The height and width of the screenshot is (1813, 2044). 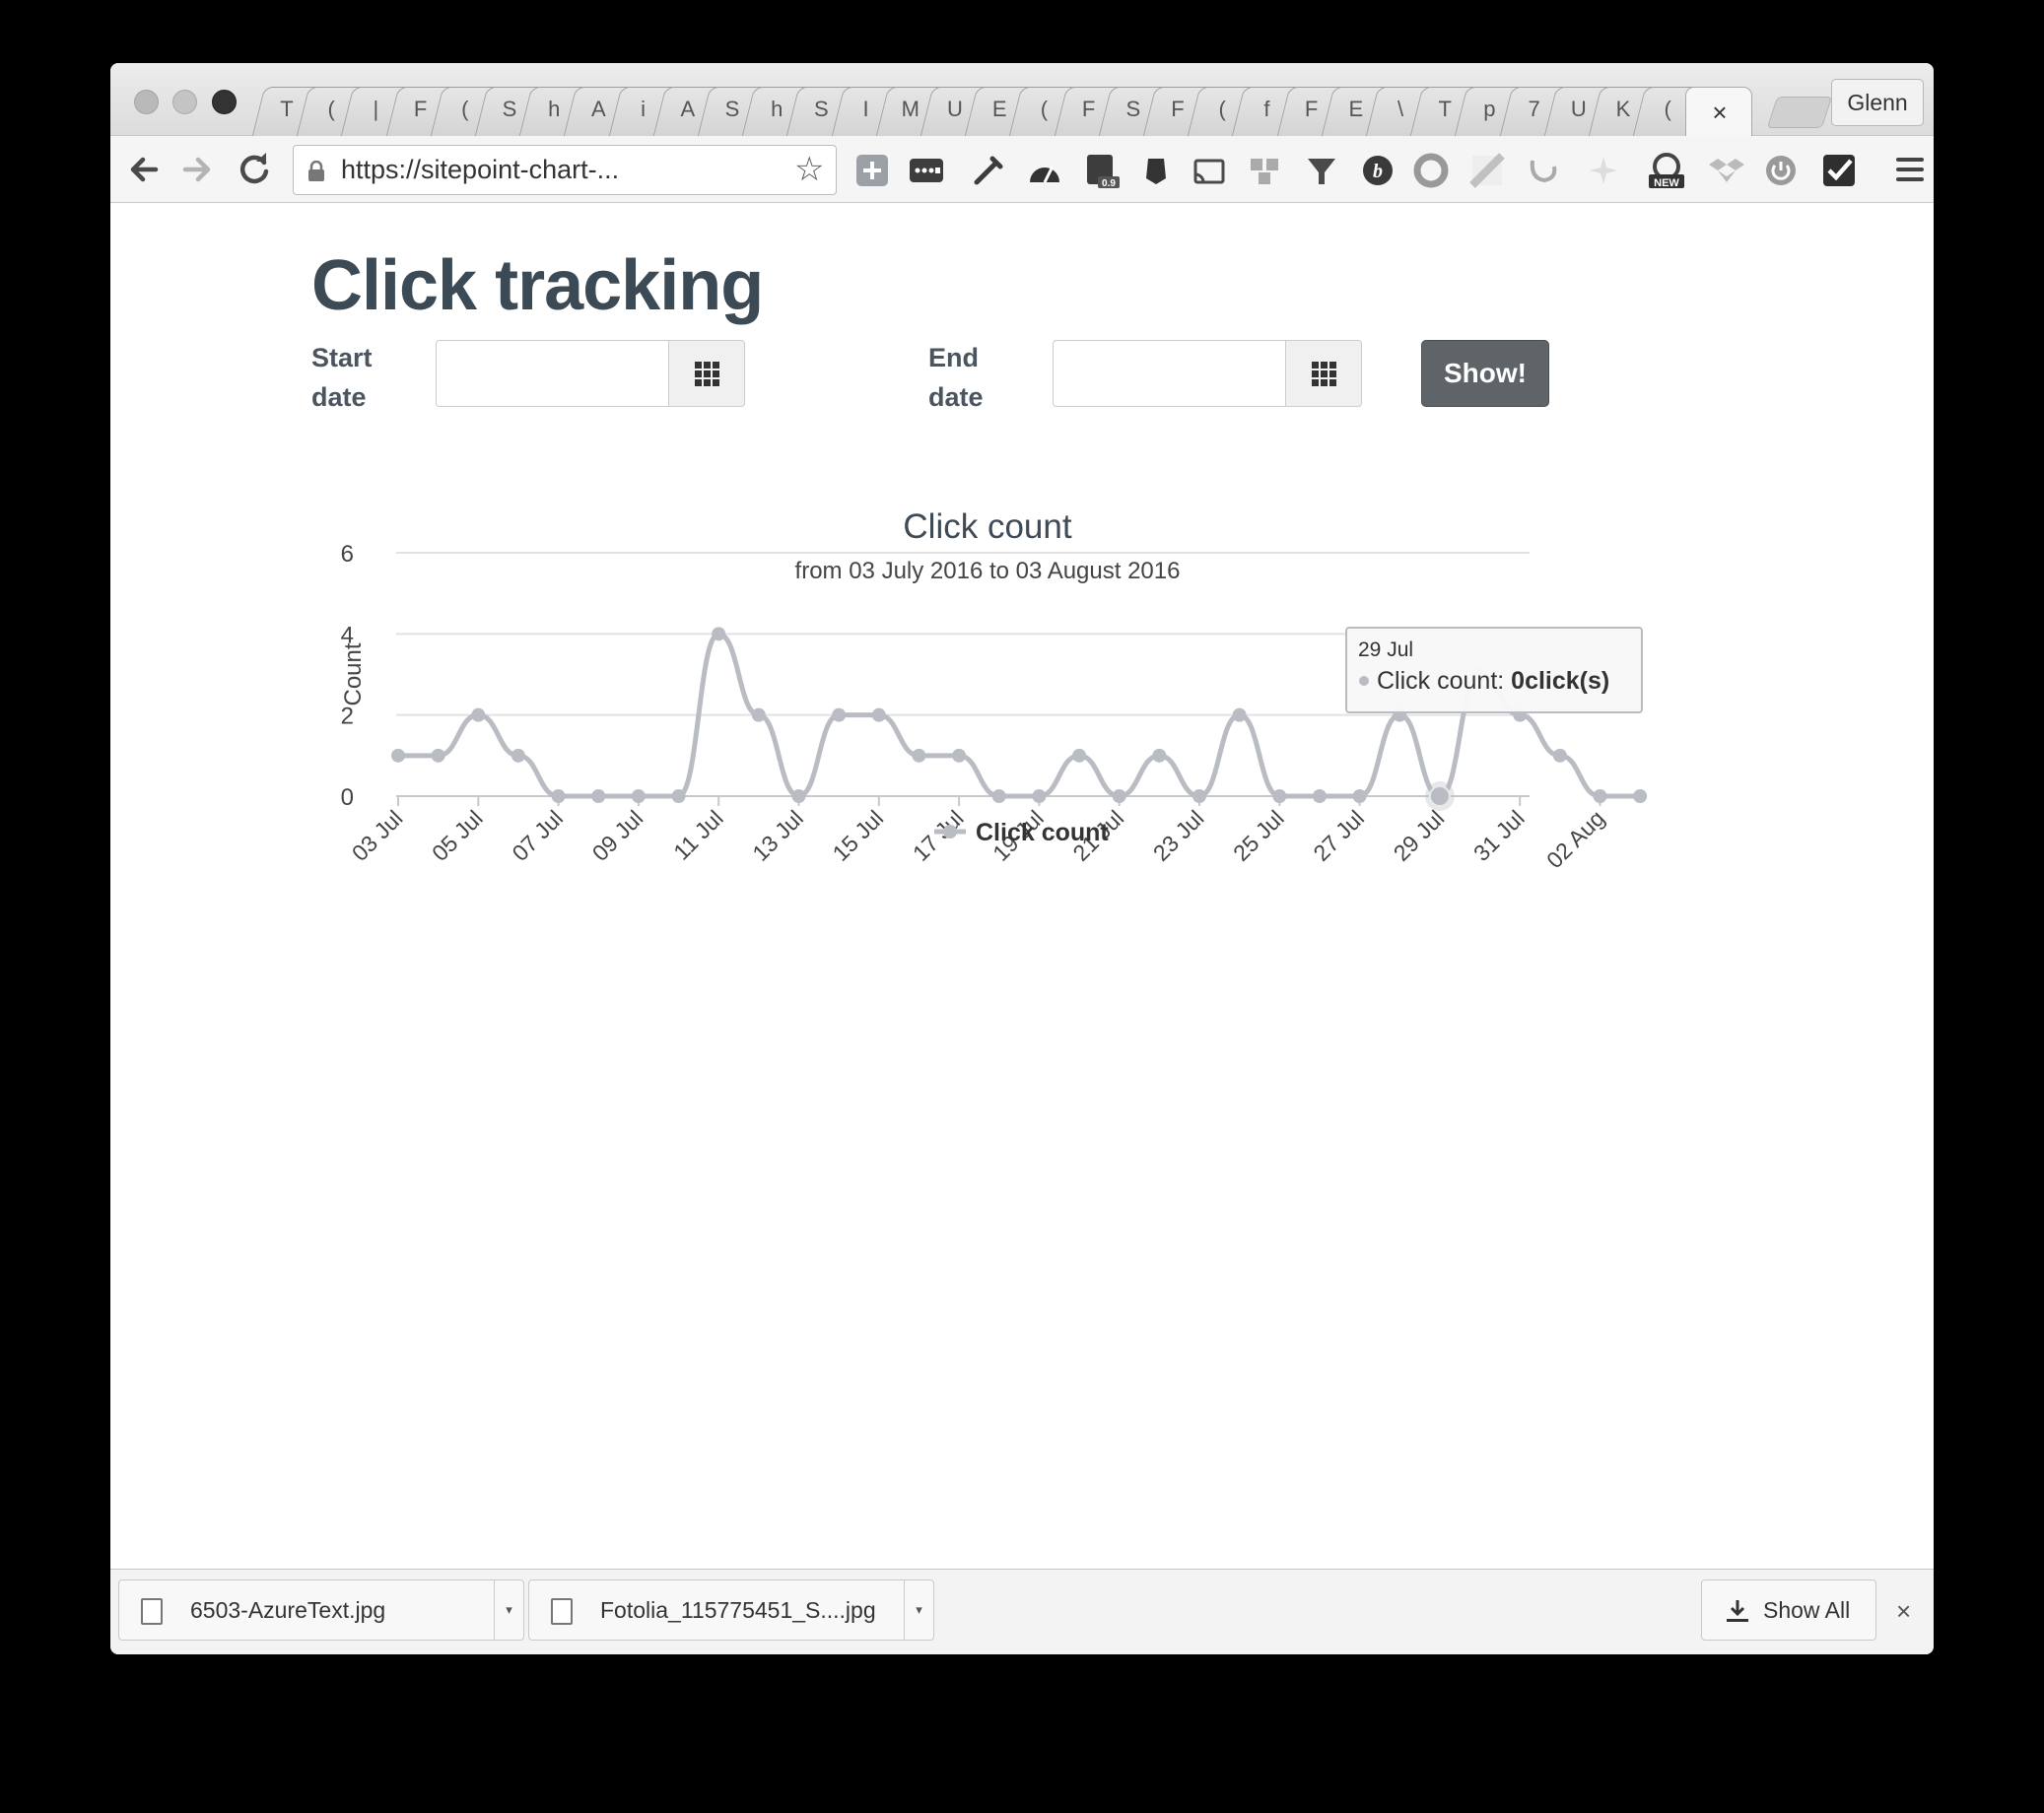 I want to click on x-tick-label: 02 Aug, so click(x=1575, y=839).